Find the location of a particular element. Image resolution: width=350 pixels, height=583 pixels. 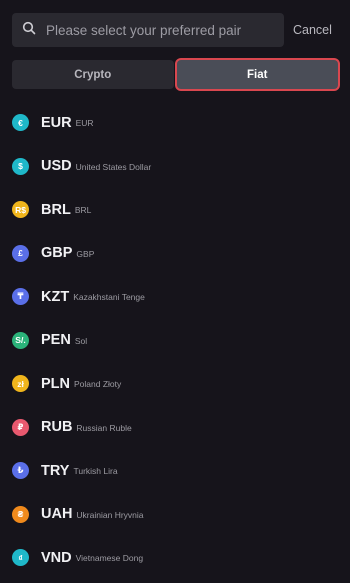

currency-symbol-icon: ₸ is located at coordinates (20, 297).